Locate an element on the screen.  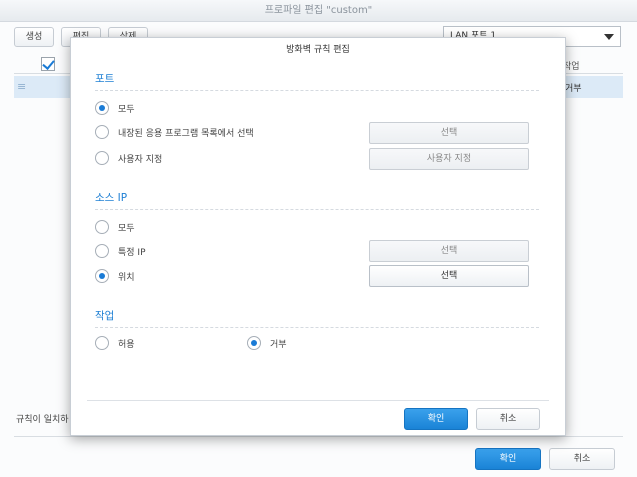
action-allow-label: 허용 is located at coordinates (126, 345).